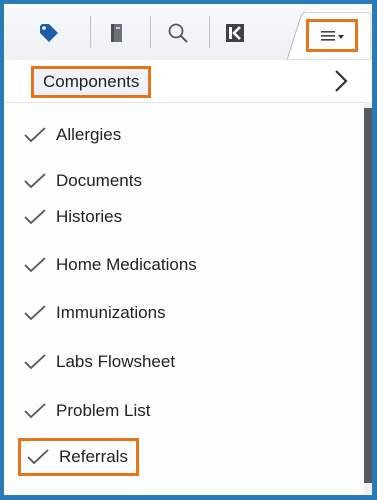 This screenshot has height=500, width=377. I want to click on scrollbar-thumb, so click(368, 295).